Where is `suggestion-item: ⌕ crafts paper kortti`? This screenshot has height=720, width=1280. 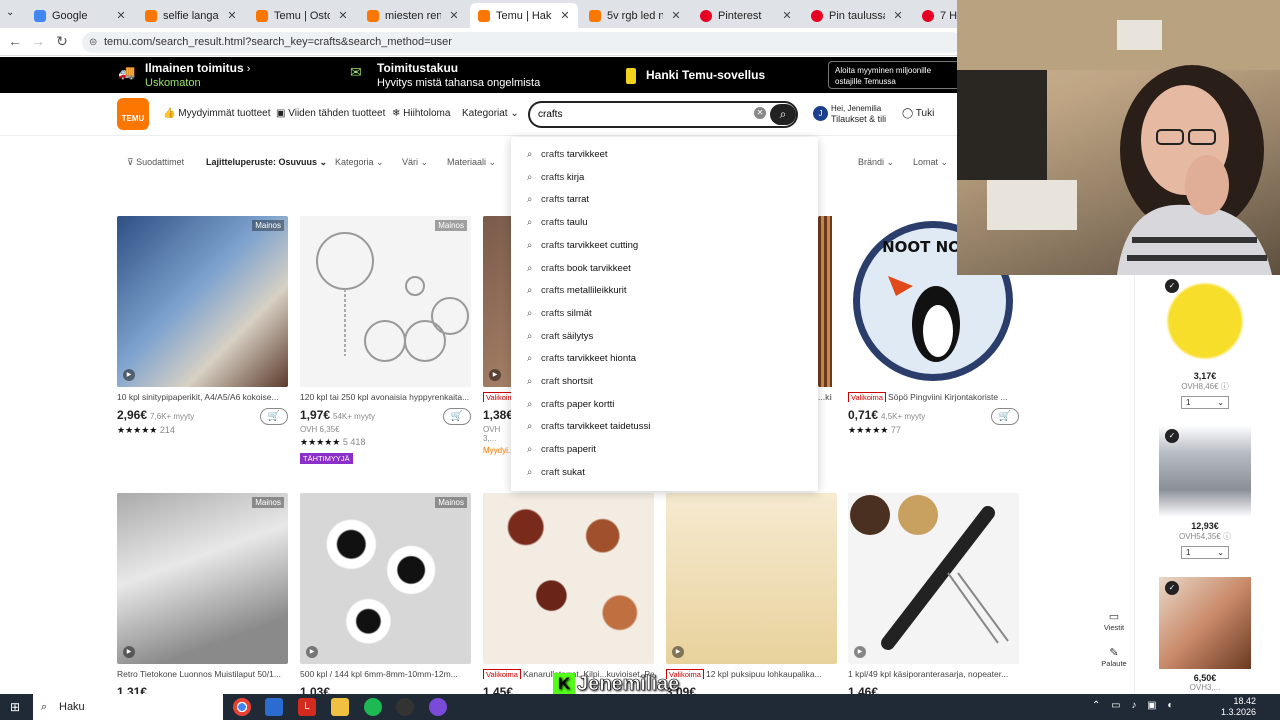 suggestion-item: ⌕ crafts paper kortti is located at coordinates (570, 404).